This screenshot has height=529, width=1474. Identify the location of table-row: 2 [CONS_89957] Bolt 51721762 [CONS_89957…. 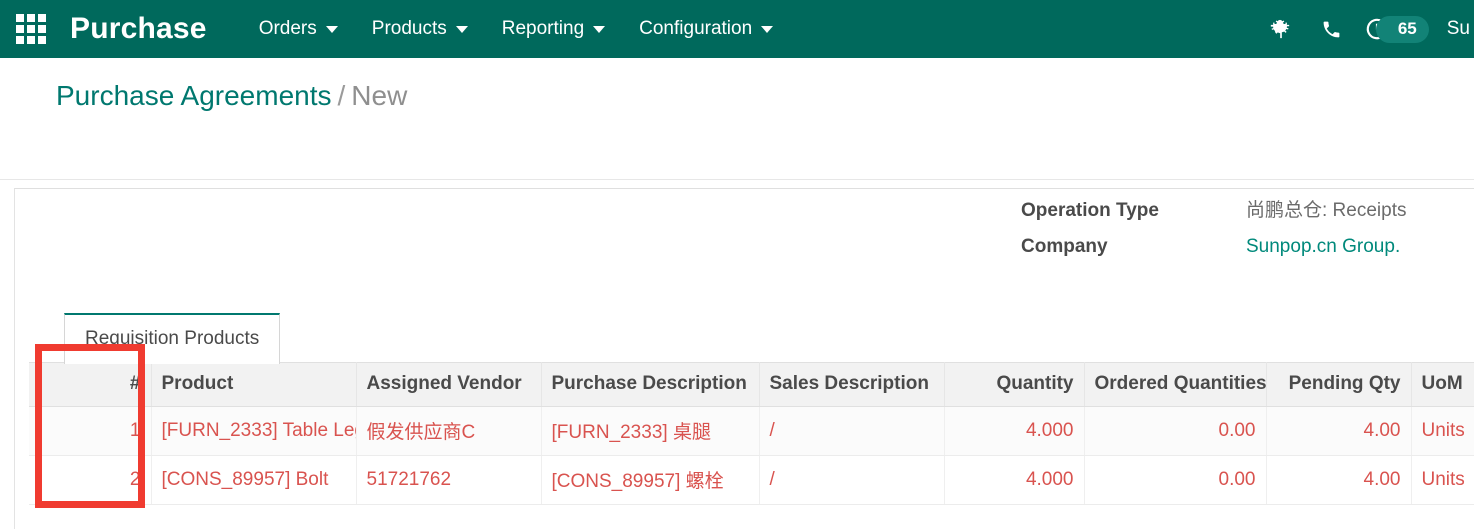
(751, 480).